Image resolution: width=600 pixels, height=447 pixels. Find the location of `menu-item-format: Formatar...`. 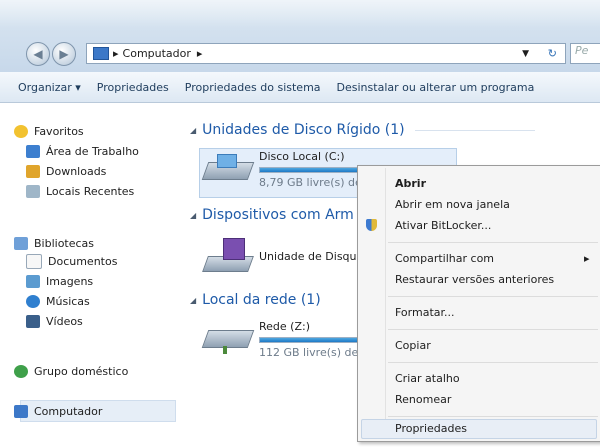

menu-item-format: Formatar... is located at coordinates (425, 312).